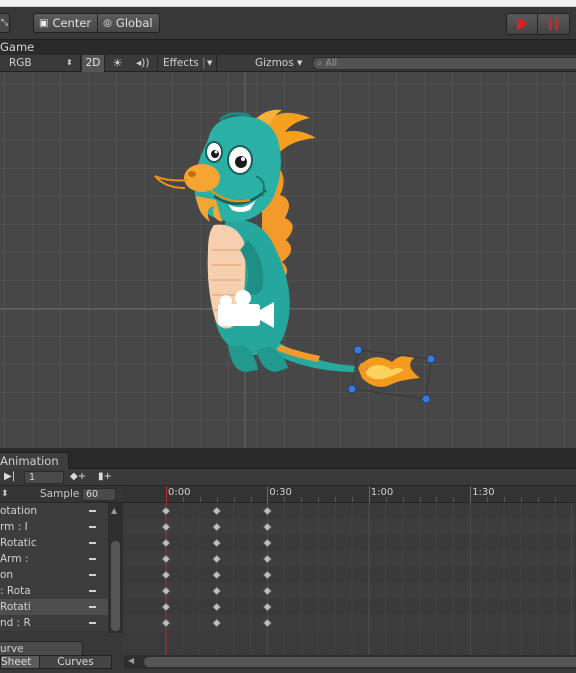  Describe the element at coordinates (44, 477) in the screenshot. I see `frame-input: 1` at that location.